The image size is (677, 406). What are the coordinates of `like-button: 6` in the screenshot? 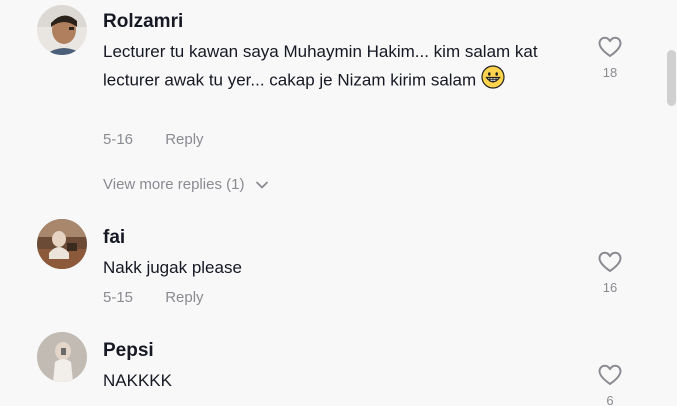 It's located at (610, 385).